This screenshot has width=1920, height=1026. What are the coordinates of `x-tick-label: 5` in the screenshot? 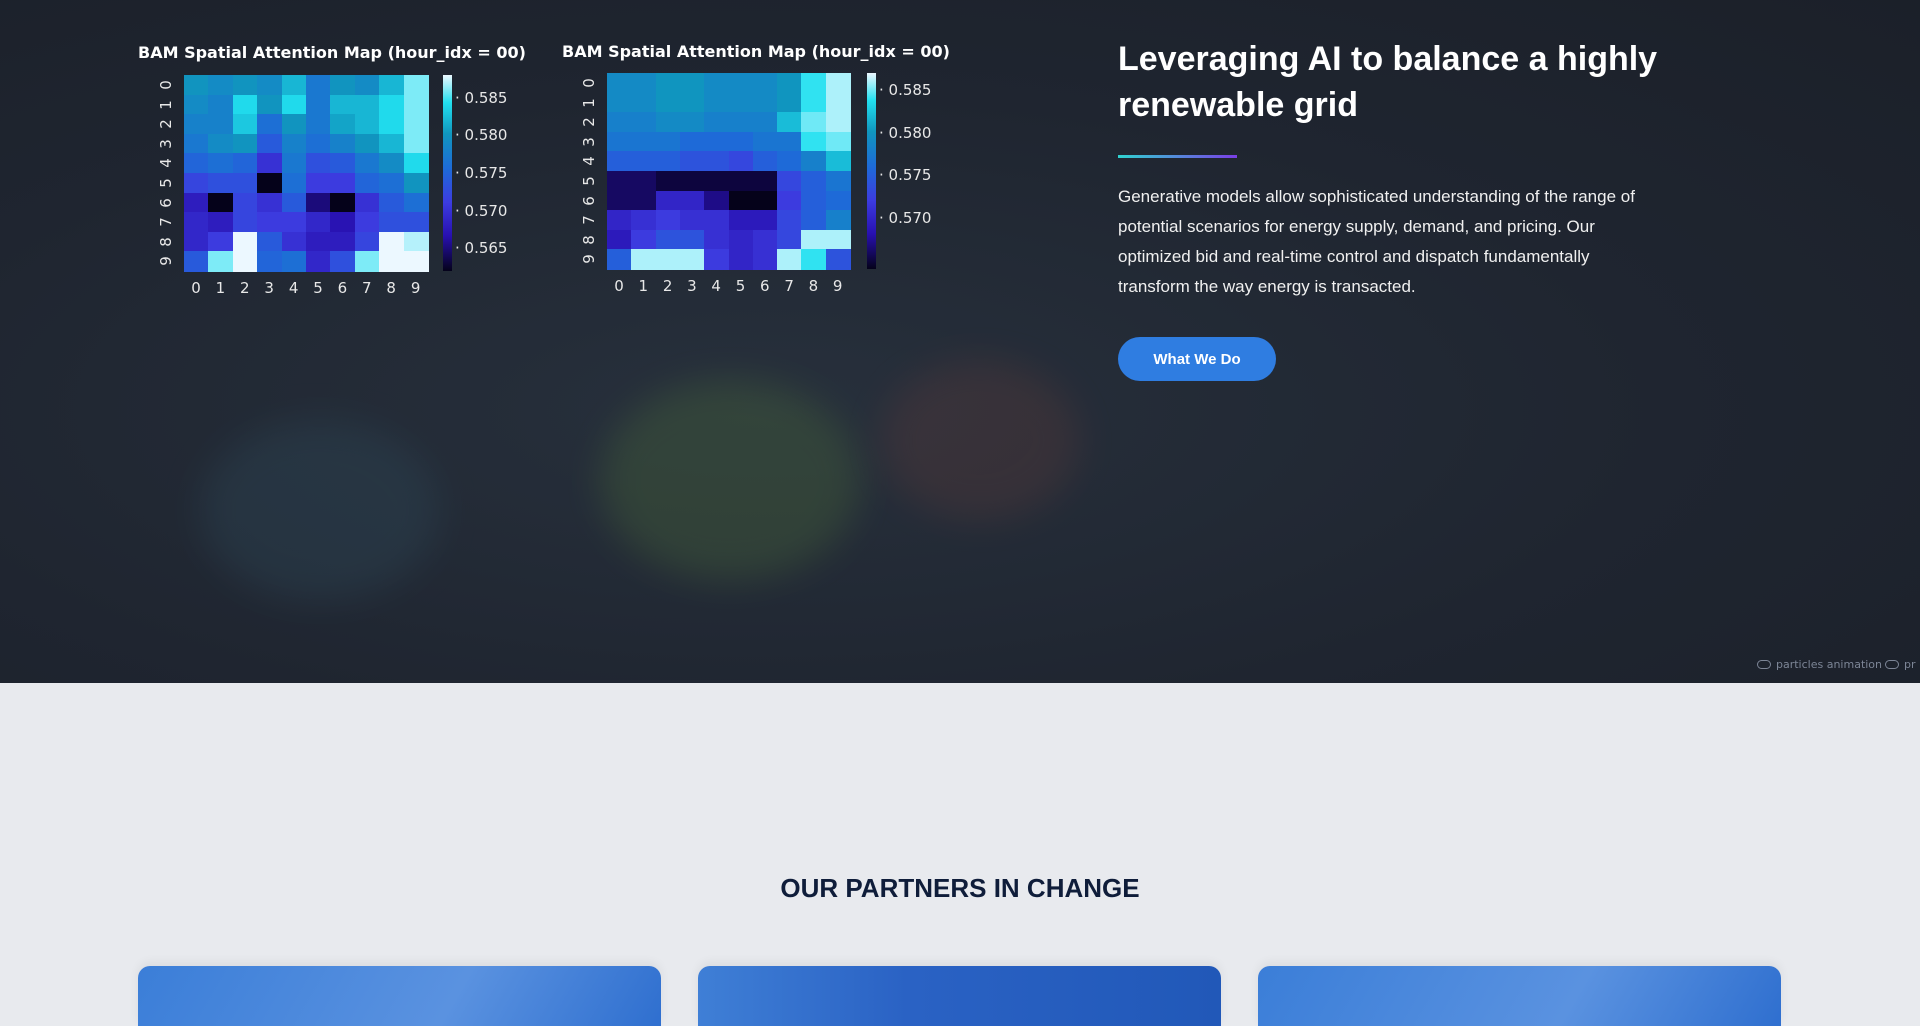 It's located at (318, 288).